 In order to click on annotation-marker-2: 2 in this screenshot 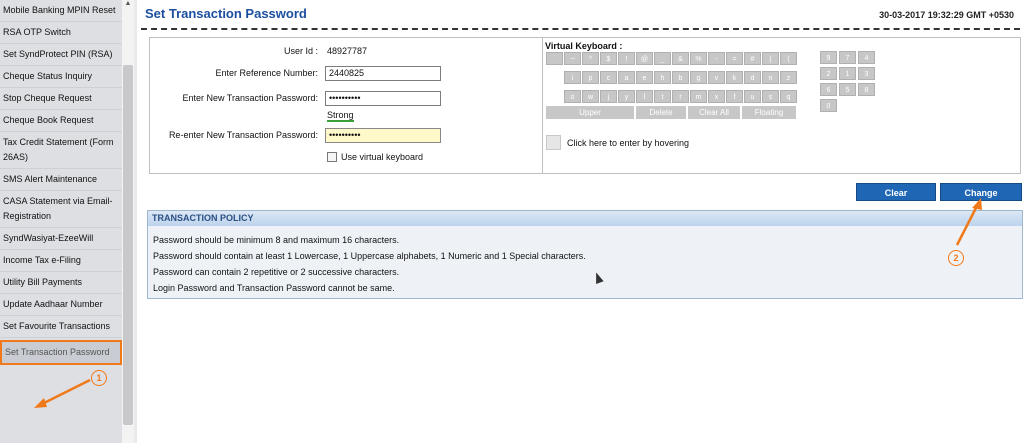, I will do `click(956, 258)`.